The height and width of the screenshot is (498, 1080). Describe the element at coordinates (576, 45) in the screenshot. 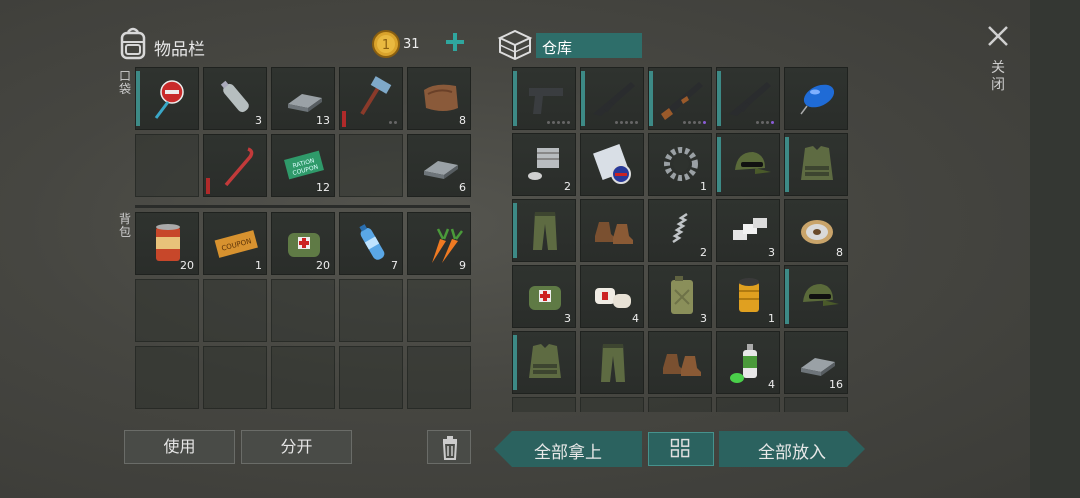

I see `storage-header: 仓库` at that location.